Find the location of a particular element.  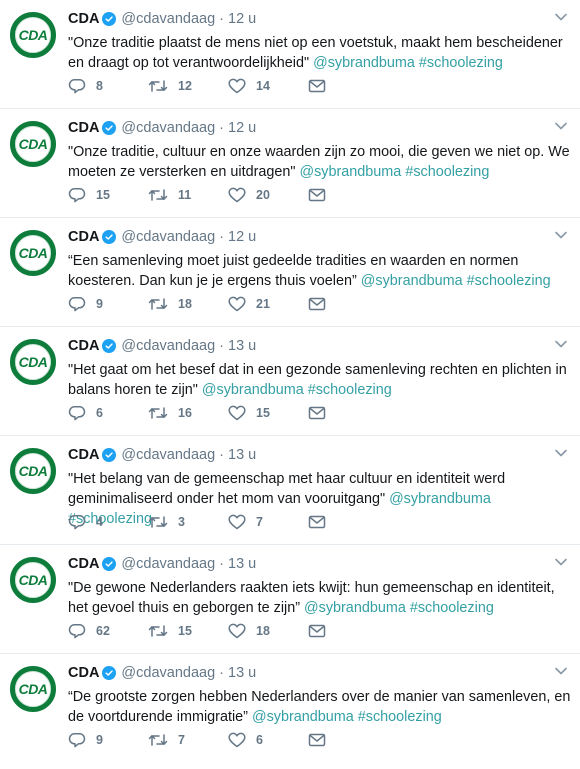

reply-count: 6 is located at coordinates (99, 413).